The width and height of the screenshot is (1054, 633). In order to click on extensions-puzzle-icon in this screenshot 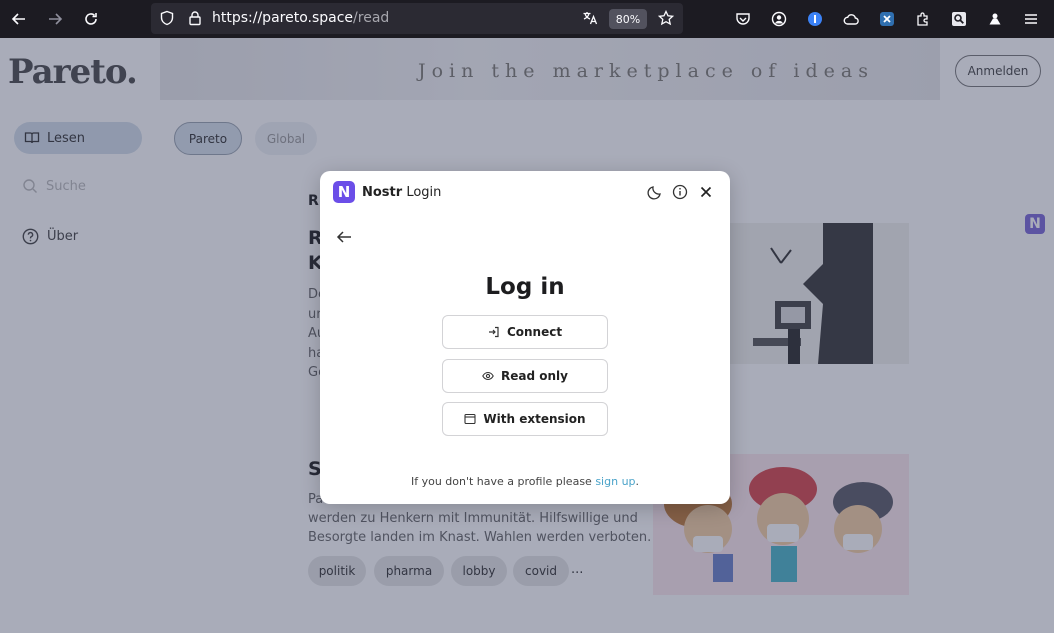, I will do `click(923, 19)`.